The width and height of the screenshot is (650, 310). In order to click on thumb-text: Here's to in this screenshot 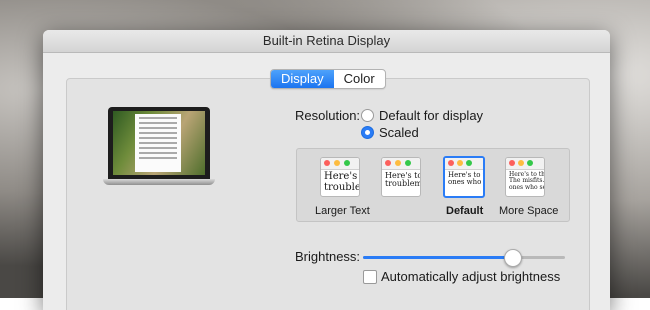, I will do `click(341, 176)`.